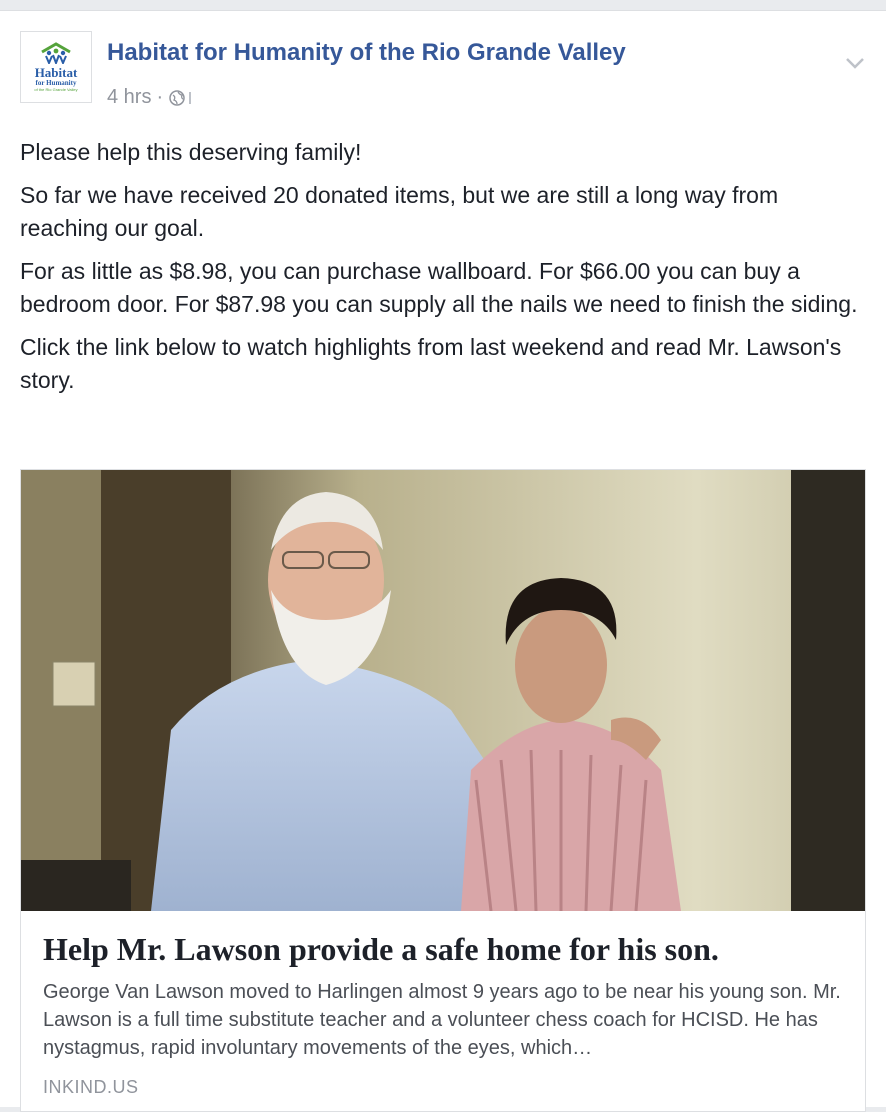  I want to click on logo-tiny: of the Rio Grande Valley, so click(56, 89).